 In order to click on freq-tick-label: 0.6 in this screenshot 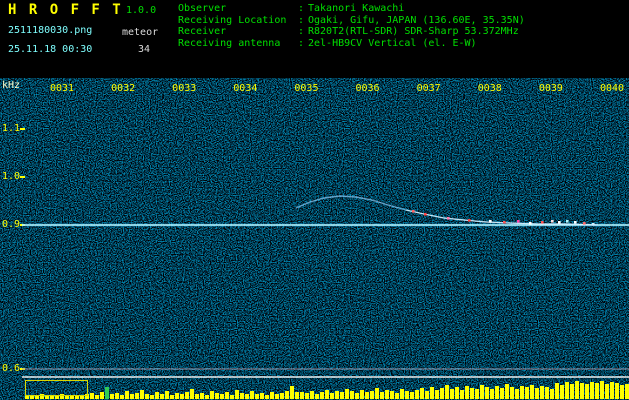, I will do `click(11, 368)`.